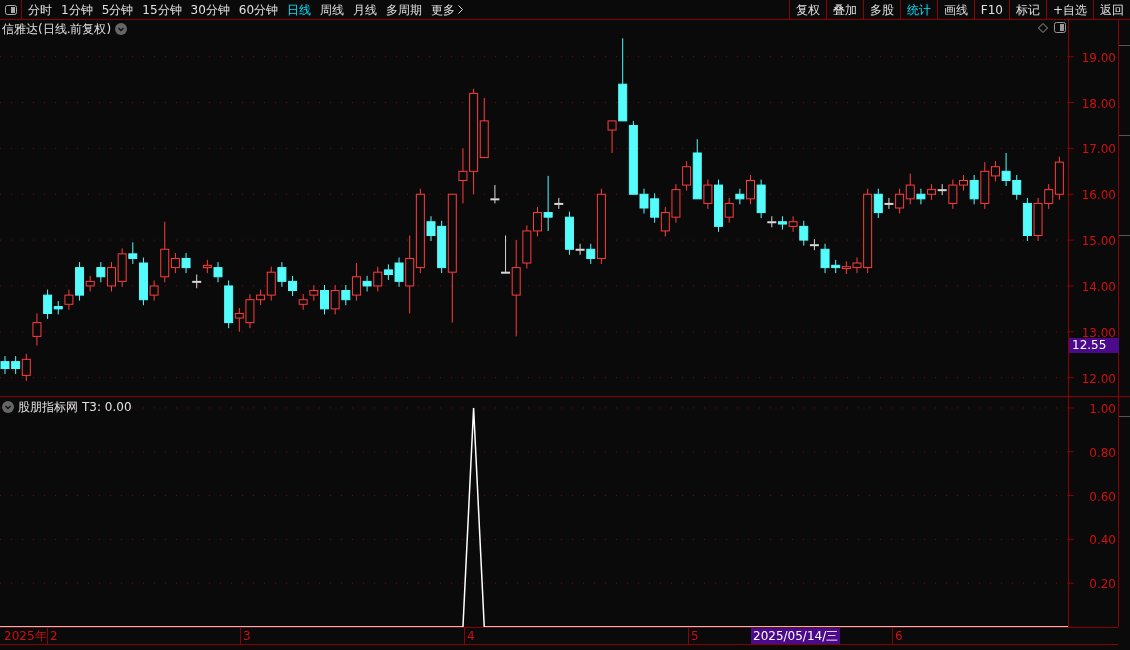 This screenshot has height=650, width=1130. What do you see at coordinates (1098, 103) in the screenshot?
I see `axis-tick-label: 18.00` at bounding box center [1098, 103].